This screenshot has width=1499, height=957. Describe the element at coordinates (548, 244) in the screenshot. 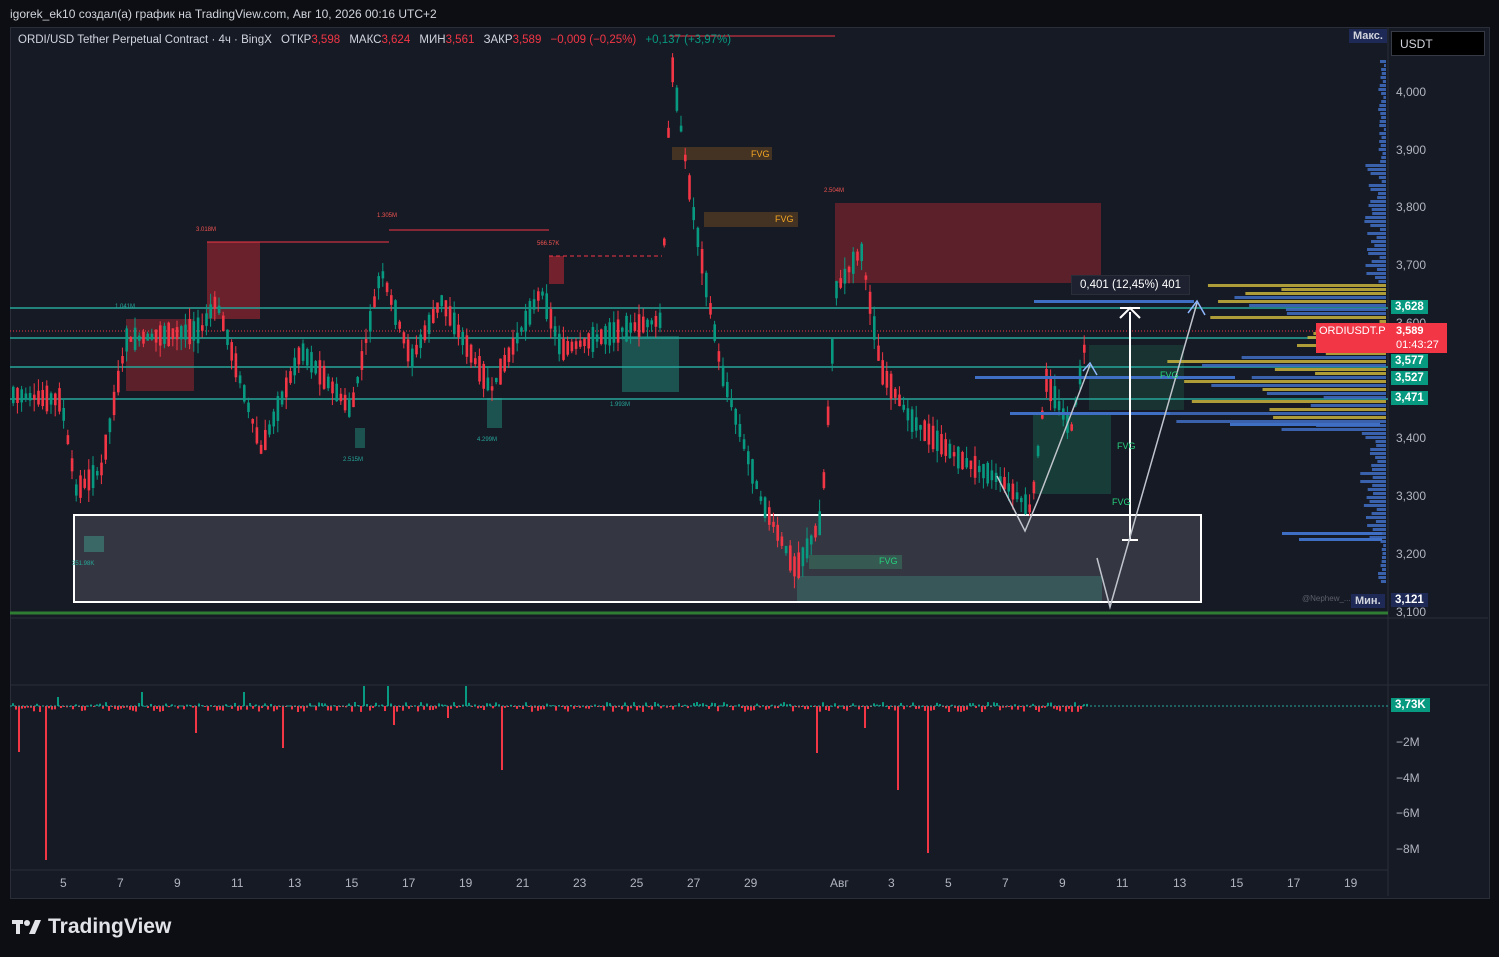

I see `volume-tag: 566.57K` at that location.